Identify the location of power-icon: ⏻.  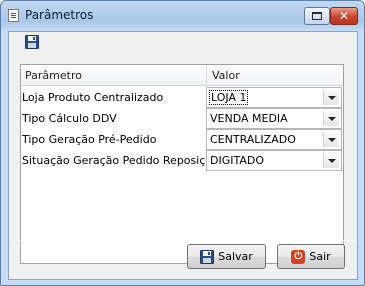
(298, 256).